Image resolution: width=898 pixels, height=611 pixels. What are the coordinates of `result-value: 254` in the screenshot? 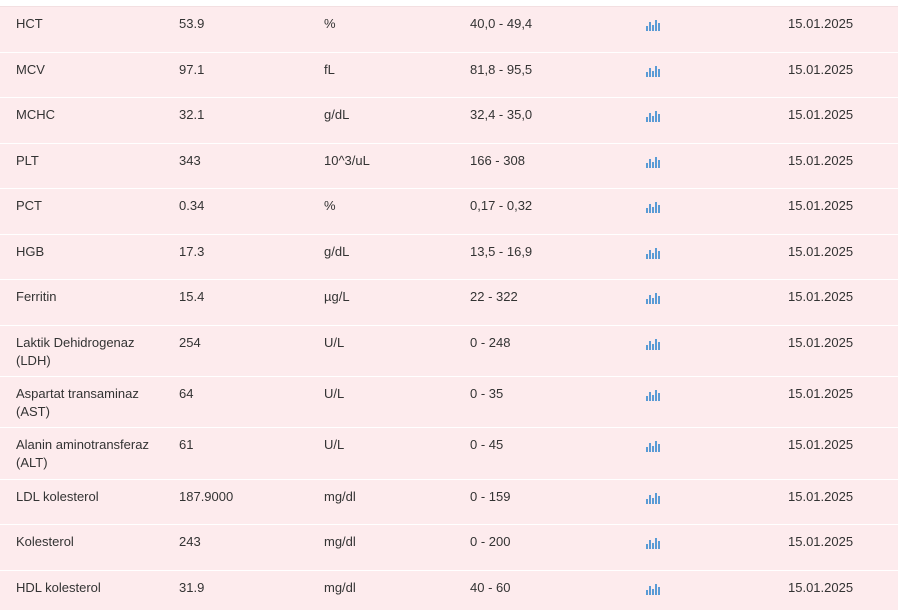 It's located at (190, 342).